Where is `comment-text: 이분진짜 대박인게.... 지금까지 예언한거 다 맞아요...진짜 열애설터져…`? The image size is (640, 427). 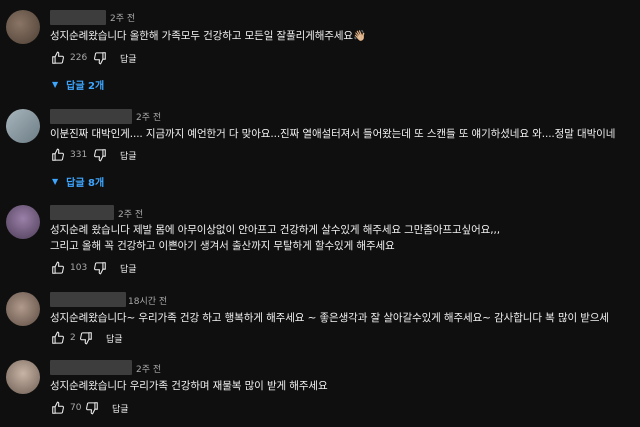 comment-text: 이분진짜 대박인게.... 지금까지 예언한거 다 맞아요...진짜 열애설터져… is located at coordinates (333, 134).